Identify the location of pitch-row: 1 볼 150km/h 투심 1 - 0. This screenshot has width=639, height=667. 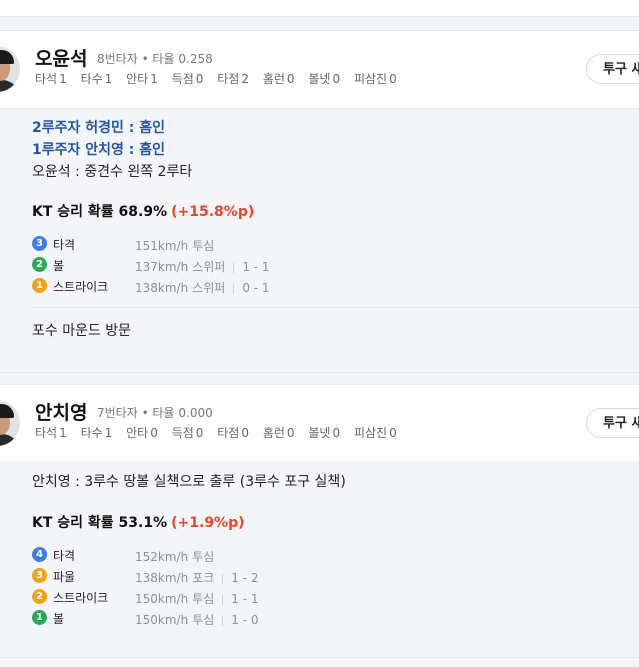
(312, 618).